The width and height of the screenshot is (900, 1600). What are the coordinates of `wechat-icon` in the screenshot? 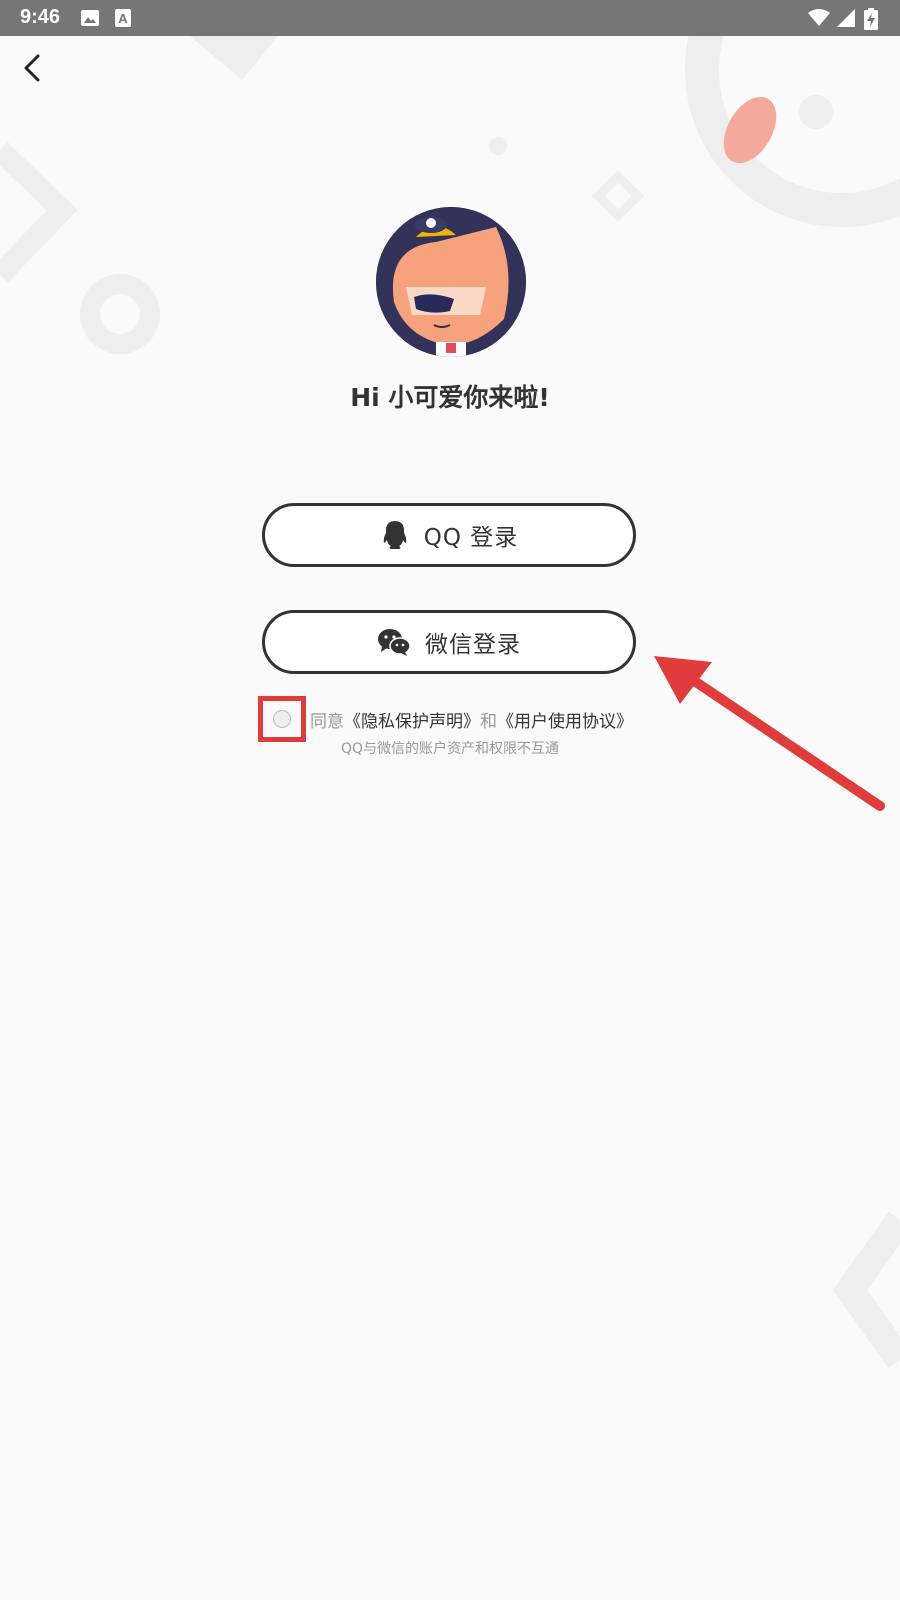 It's located at (394, 642).